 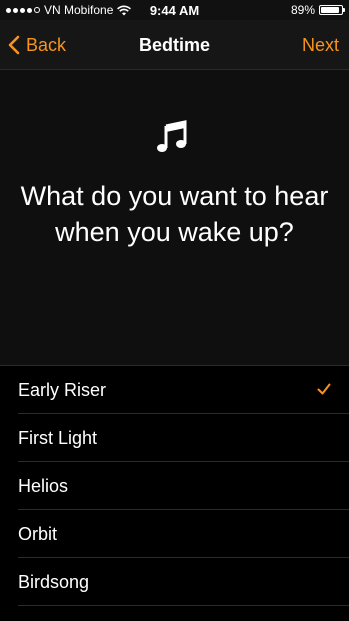 What do you see at coordinates (324, 389) in the screenshot?
I see `checkmark-icon` at bounding box center [324, 389].